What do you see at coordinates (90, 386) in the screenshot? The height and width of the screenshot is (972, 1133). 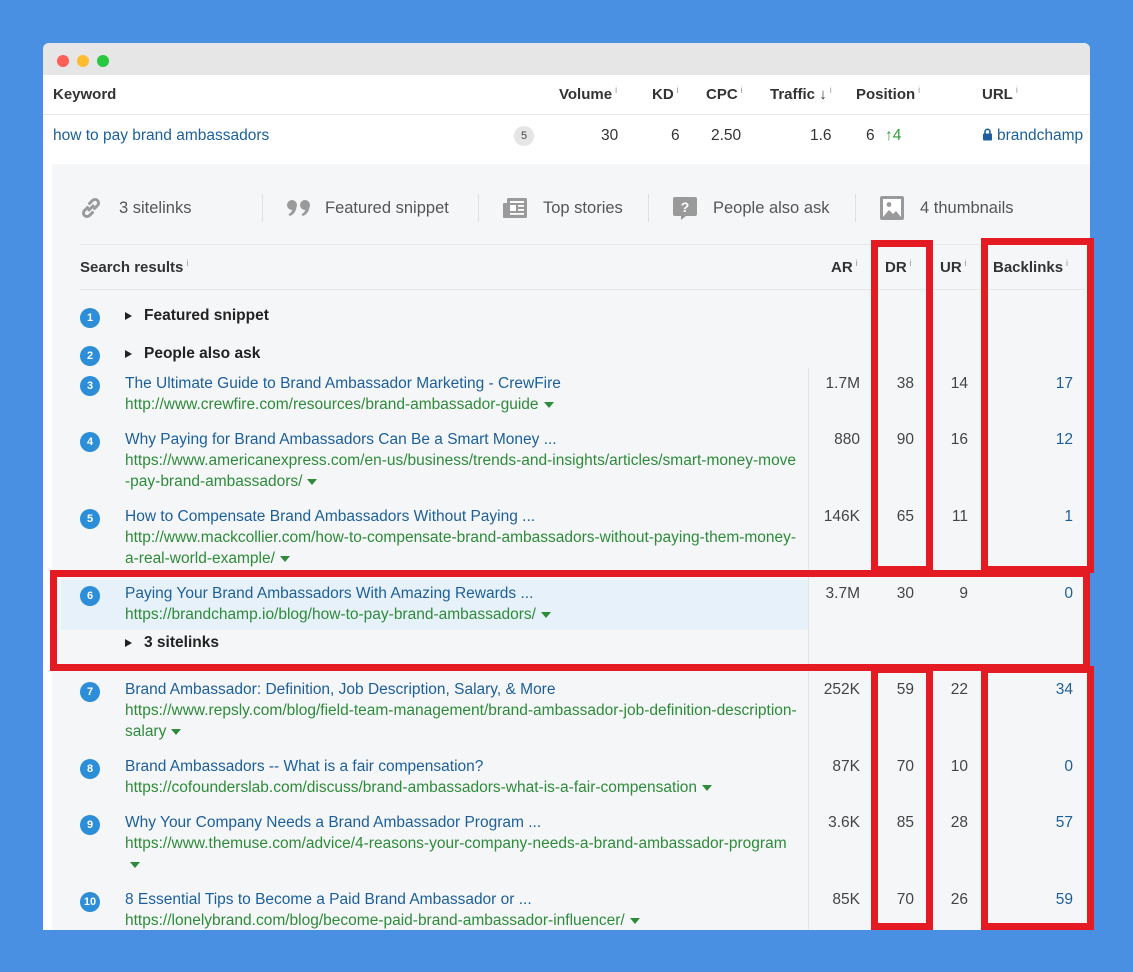 I see `rank-badge: 3` at bounding box center [90, 386].